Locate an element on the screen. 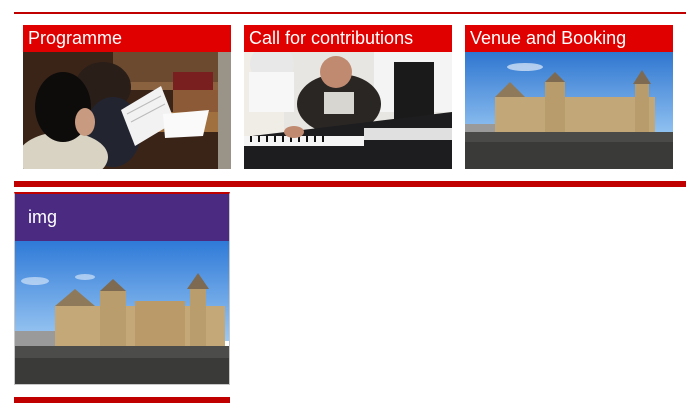  tile-call-for-contributions: Call for contributions is located at coordinates (348, 97).